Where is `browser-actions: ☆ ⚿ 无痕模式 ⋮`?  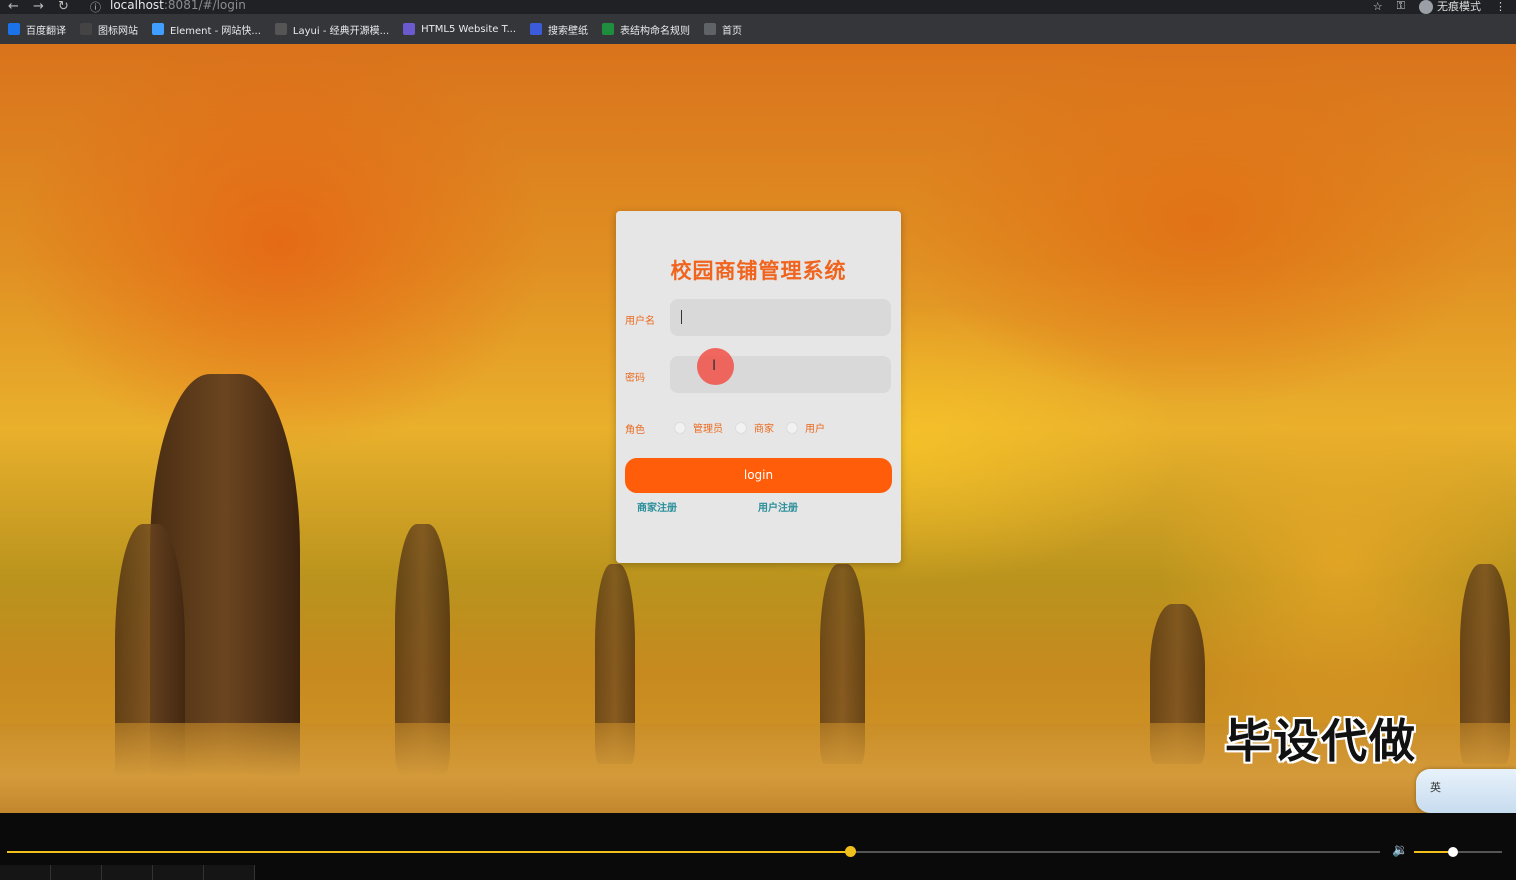
browser-actions: ☆ ⚿ 无痕模式 ⋮ is located at coordinates (1439, 7).